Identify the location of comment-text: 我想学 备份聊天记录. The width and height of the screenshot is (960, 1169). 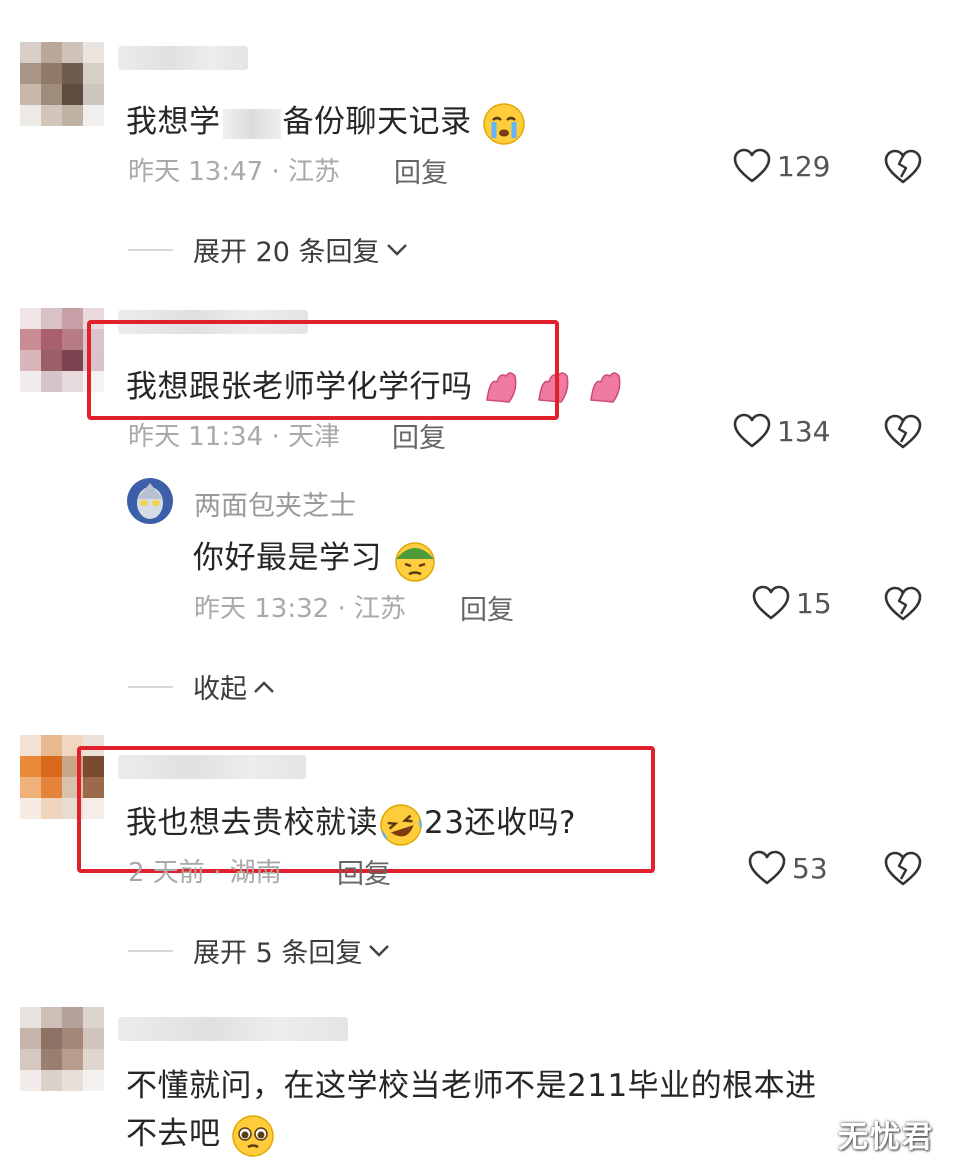
(326, 121).